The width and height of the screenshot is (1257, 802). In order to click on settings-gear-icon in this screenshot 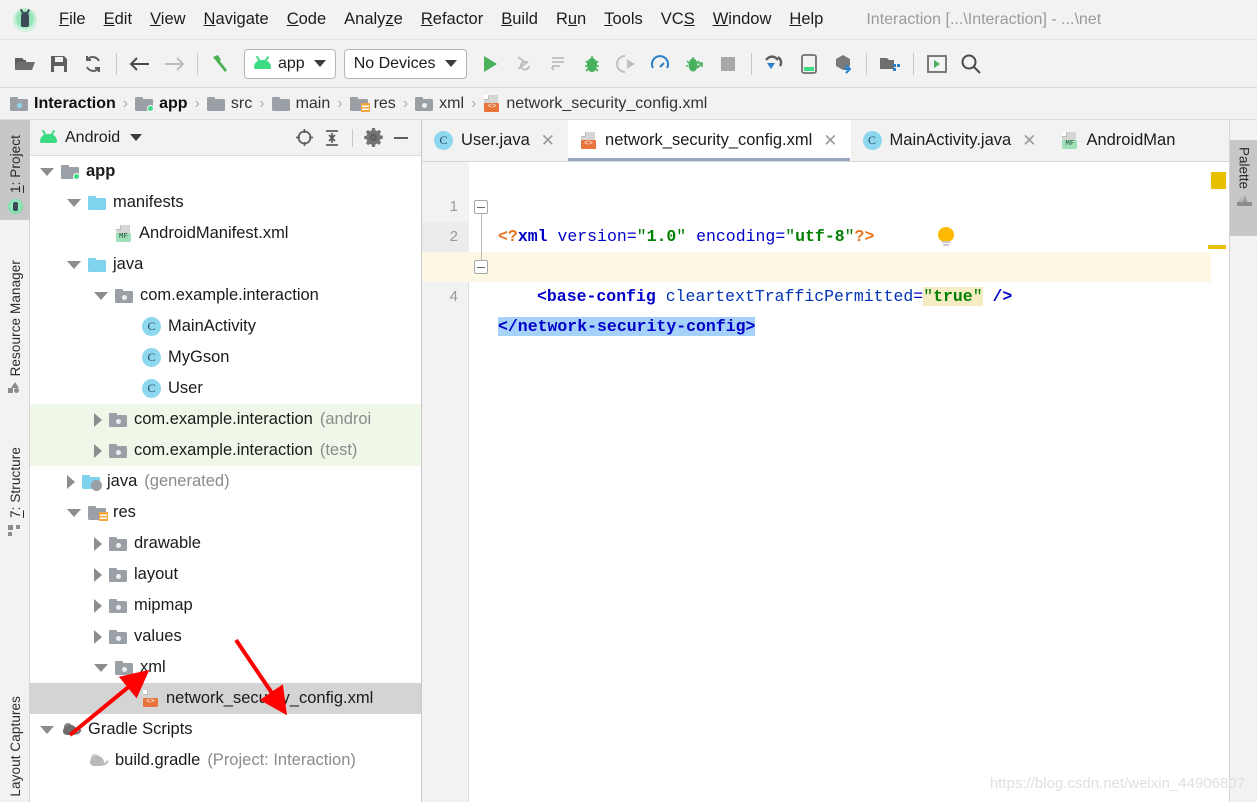, I will do `click(373, 138)`.